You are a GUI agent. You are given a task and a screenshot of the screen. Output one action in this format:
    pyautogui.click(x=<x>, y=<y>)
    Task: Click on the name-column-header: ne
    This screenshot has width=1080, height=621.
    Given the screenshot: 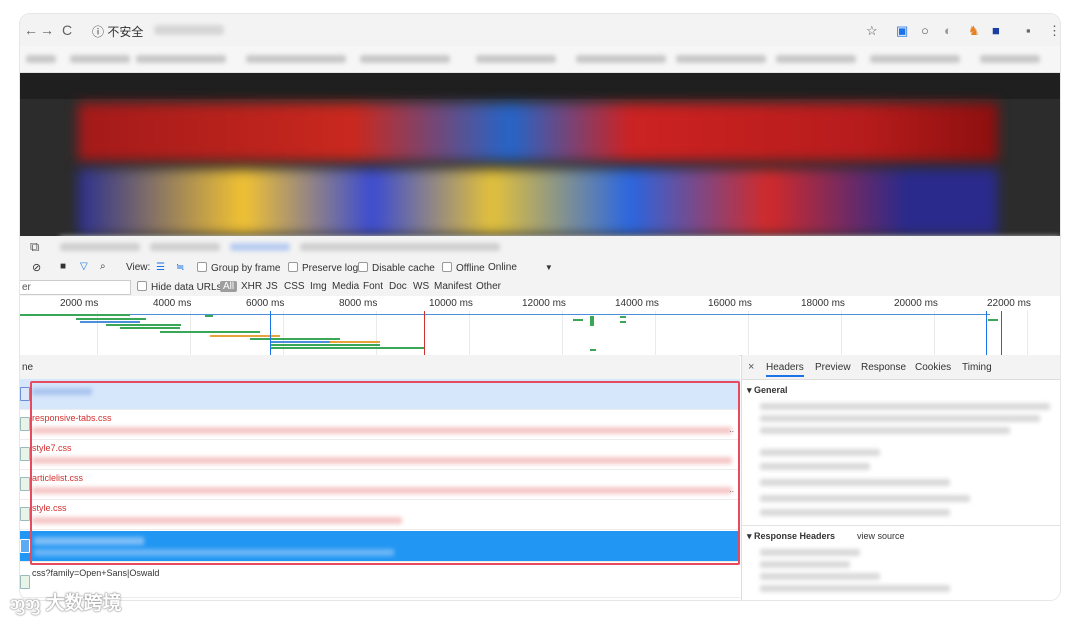 What is the action you would take?
    pyautogui.click(x=27, y=367)
    